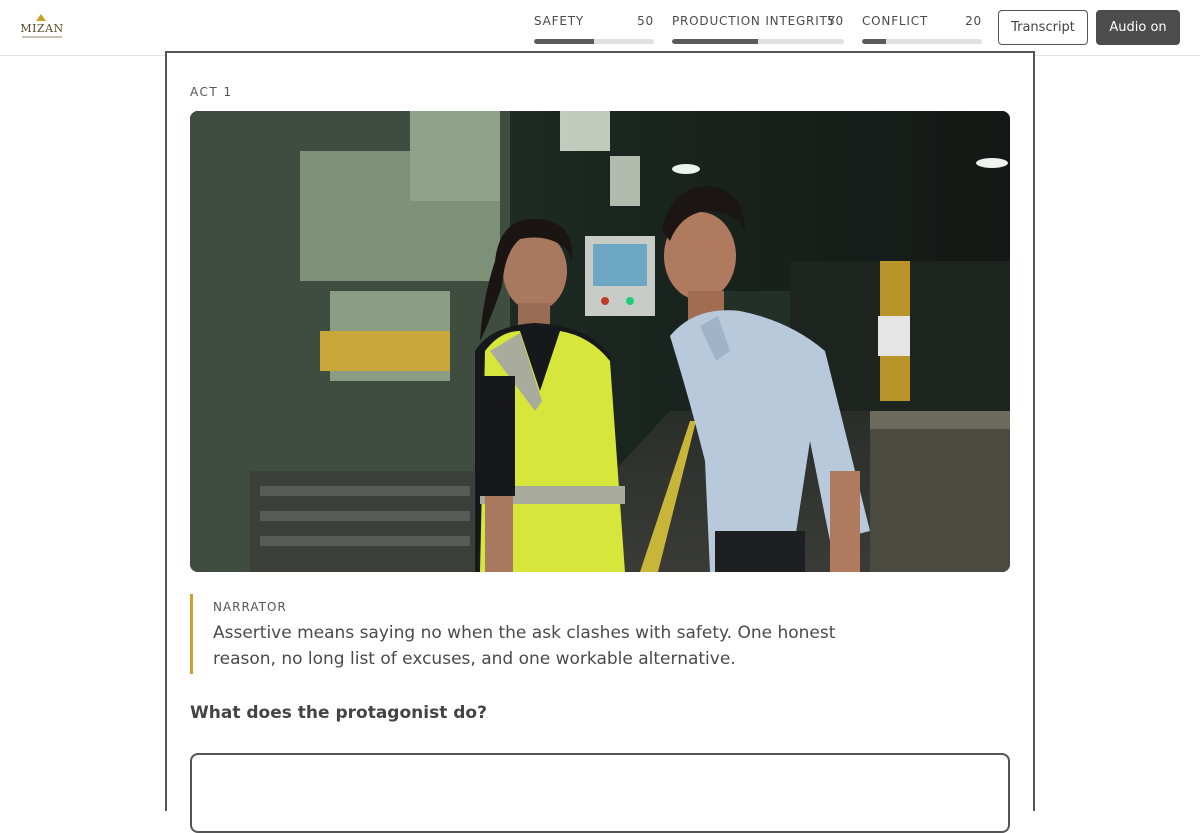 The width and height of the screenshot is (1200, 833). What do you see at coordinates (758, 29) in the screenshot?
I see `meter-production-integrity: PRODUCTION INTEGRITY 50` at bounding box center [758, 29].